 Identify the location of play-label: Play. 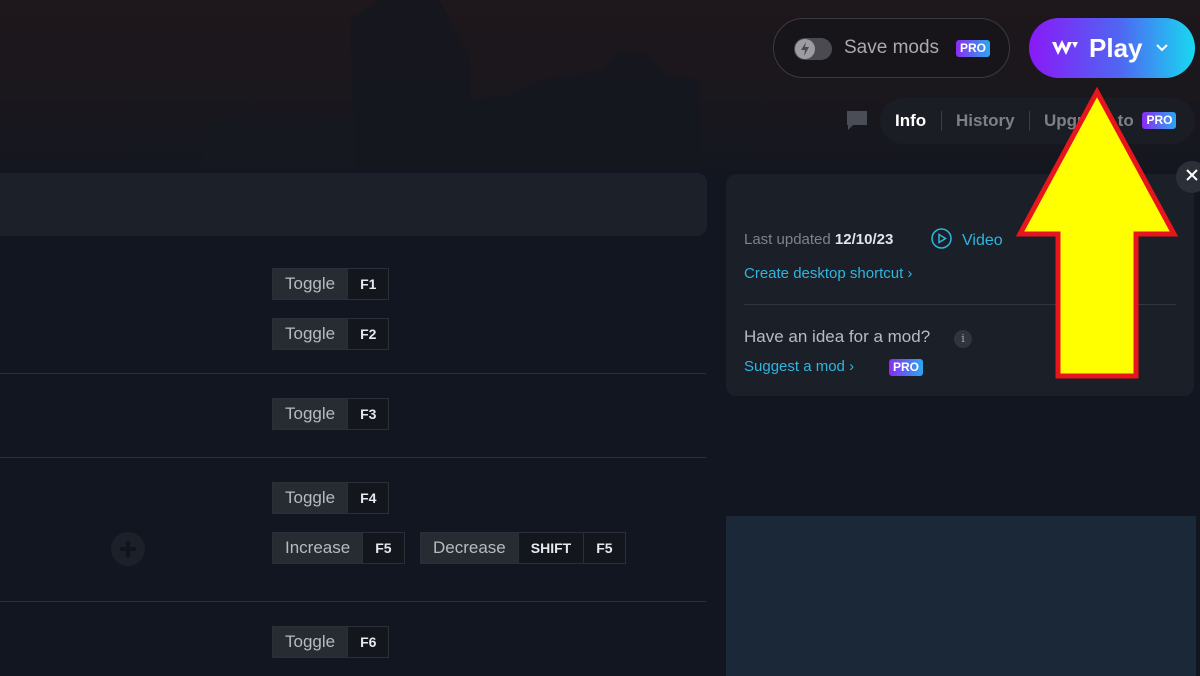
(1116, 48).